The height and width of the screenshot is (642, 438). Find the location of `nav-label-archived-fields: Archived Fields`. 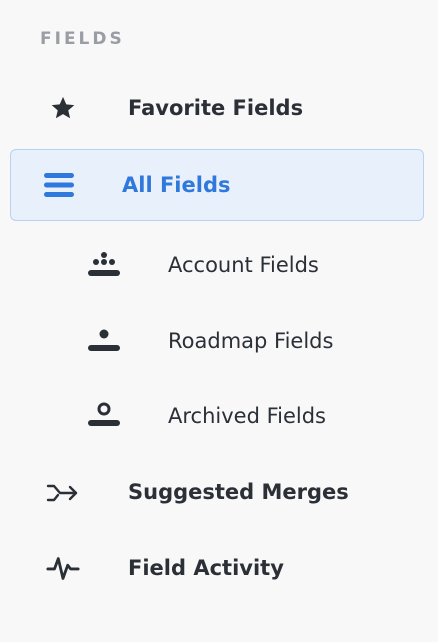

nav-label-archived-fields: Archived Fields is located at coordinates (247, 416).